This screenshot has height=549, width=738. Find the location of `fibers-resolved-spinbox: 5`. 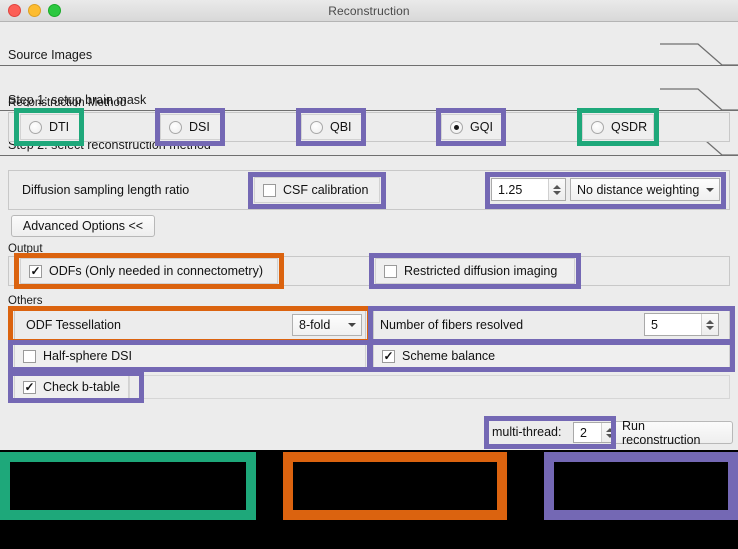

fibers-resolved-spinbox: 5 is located at coordinates (681, 324).